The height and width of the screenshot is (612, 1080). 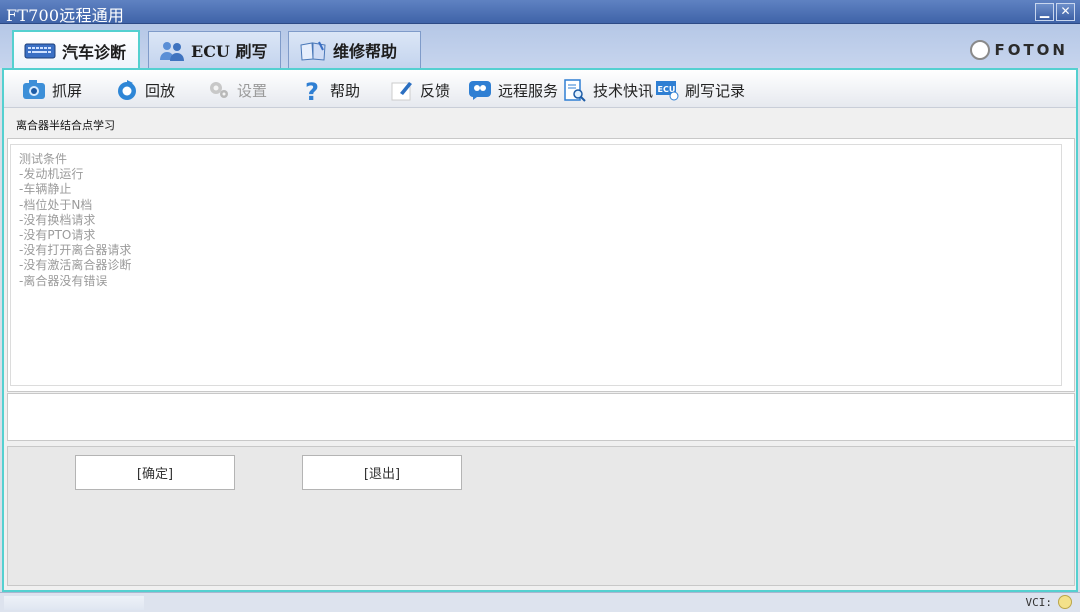 What do you see at coordinates (345, 90) in the screenshot?
I see `toolbar-label: 帮助` at bounding box center [345, 90].